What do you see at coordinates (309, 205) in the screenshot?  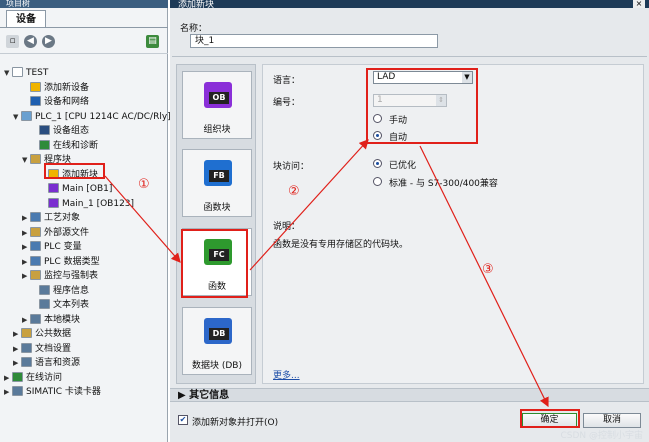 I see `arrow-step2` at bounding box center [309, 205].